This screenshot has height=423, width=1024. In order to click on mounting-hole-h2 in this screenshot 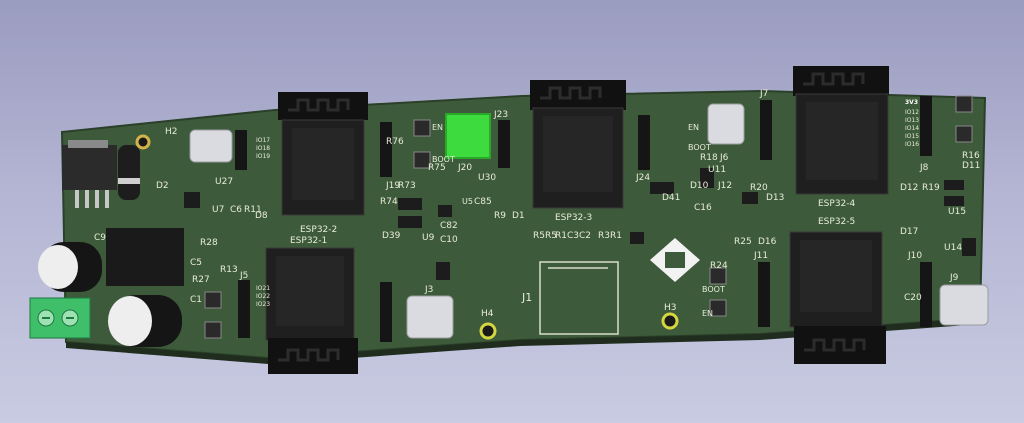, I will do `click(143, 142)`.